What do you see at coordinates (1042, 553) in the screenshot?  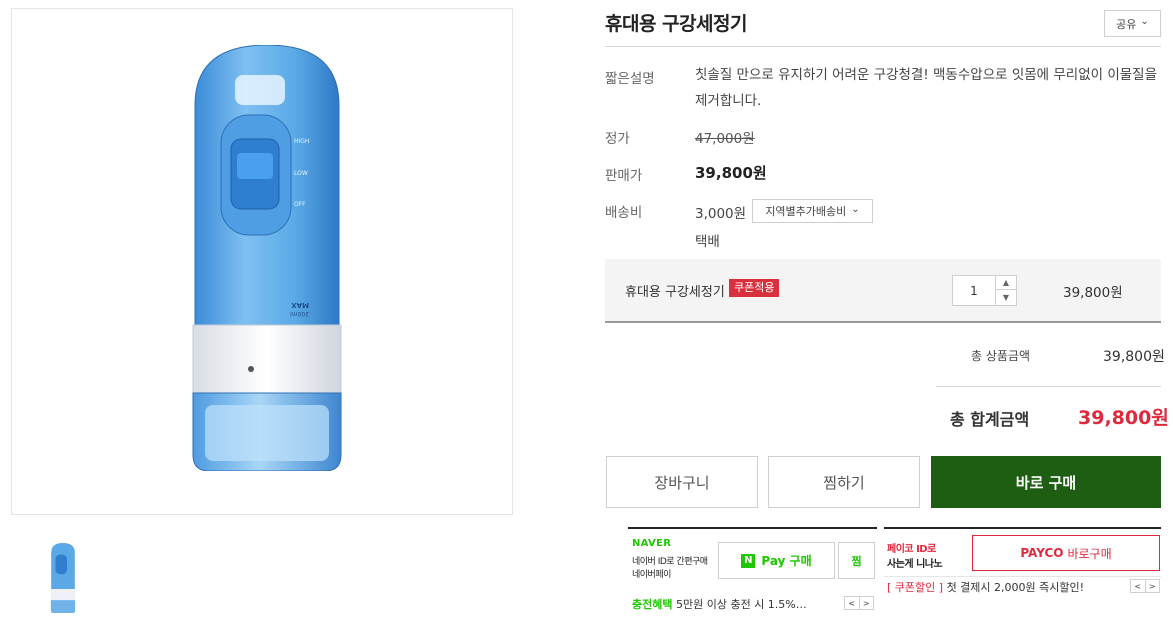 I see `payco-brand: PAYCO` at bounding box center [1042, 553].